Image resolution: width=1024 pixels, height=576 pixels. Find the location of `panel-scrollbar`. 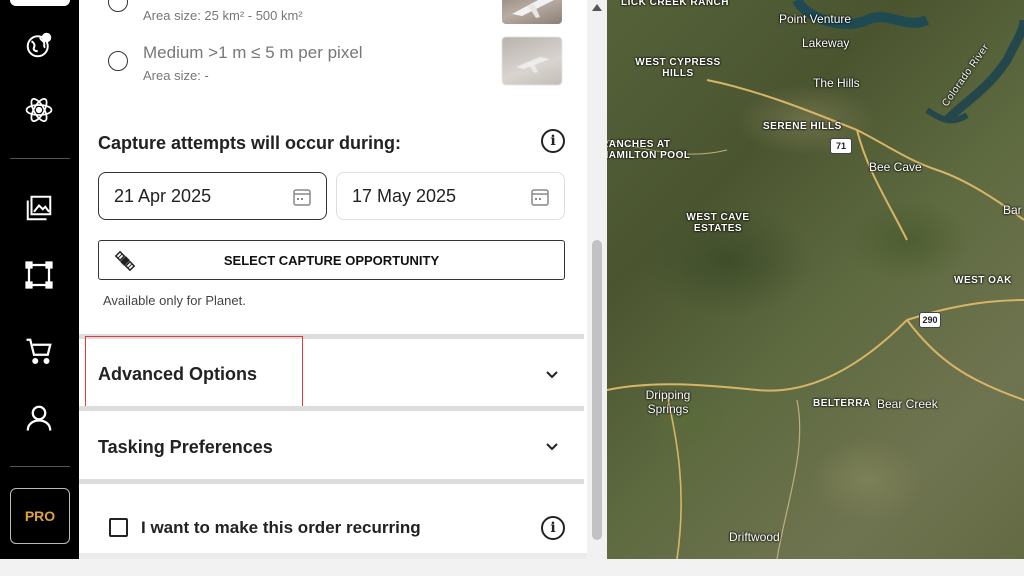

panel-scrollbar is located at coordinates (597, 279).